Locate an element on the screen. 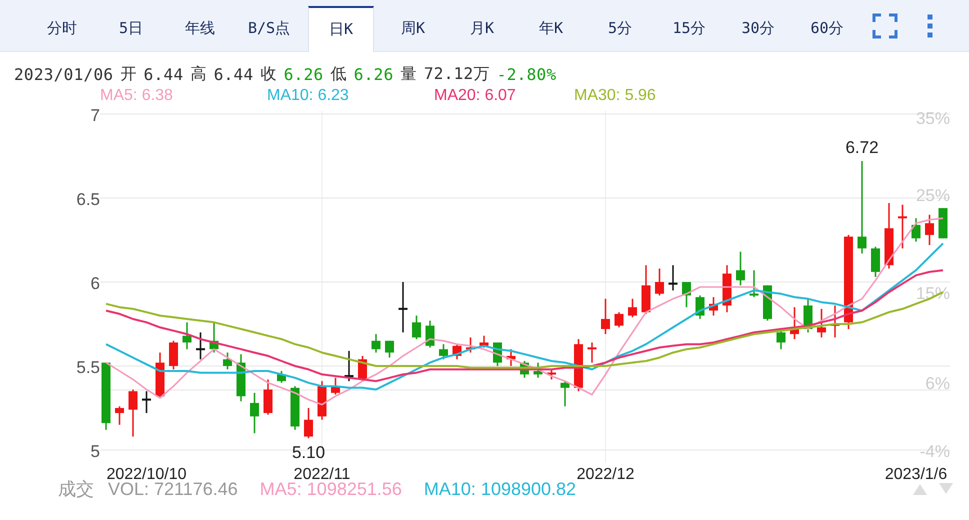 Image resolution: width=969 pixels, height=520 pixels. tab: 5分 is located at coordinates (620, 29).